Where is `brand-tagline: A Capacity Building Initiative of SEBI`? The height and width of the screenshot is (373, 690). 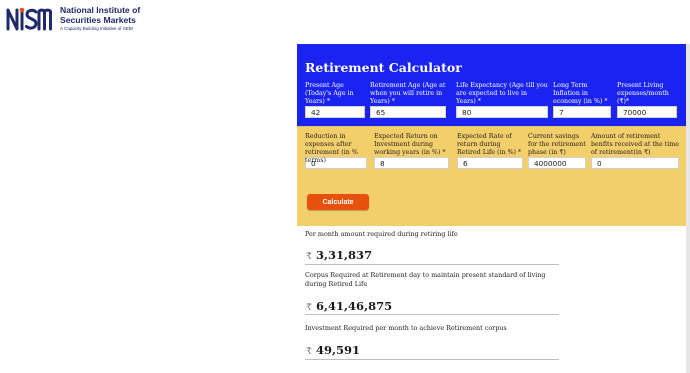 brand-tagline: A Capacity Building Initiative of SEBI is located at coordinates (97, 28).